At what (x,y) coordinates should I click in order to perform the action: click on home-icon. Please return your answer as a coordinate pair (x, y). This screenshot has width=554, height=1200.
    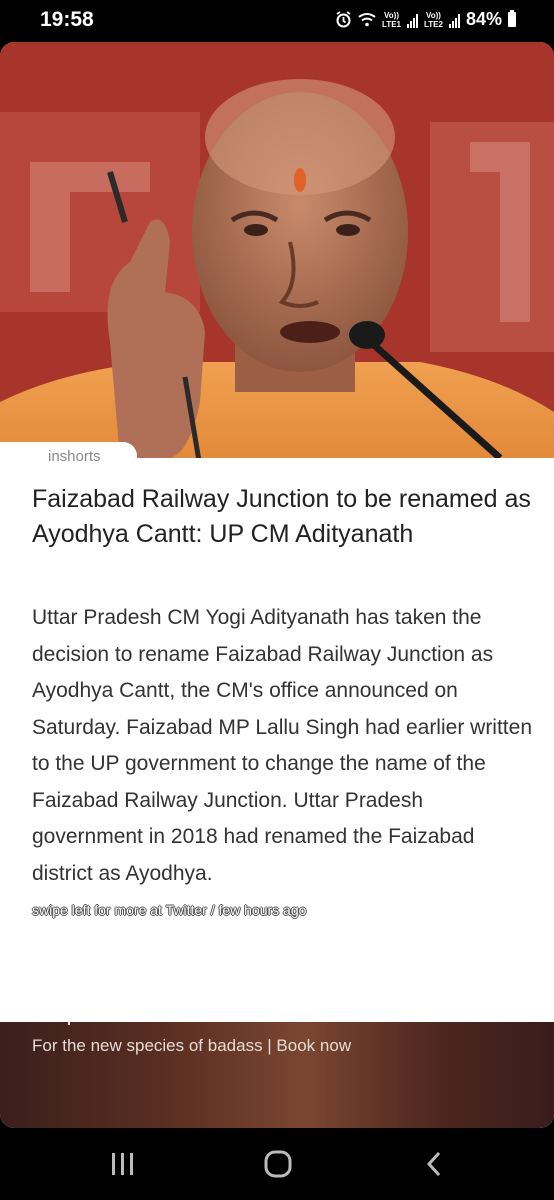
    Looking at the image, I should click on (278, 1164).